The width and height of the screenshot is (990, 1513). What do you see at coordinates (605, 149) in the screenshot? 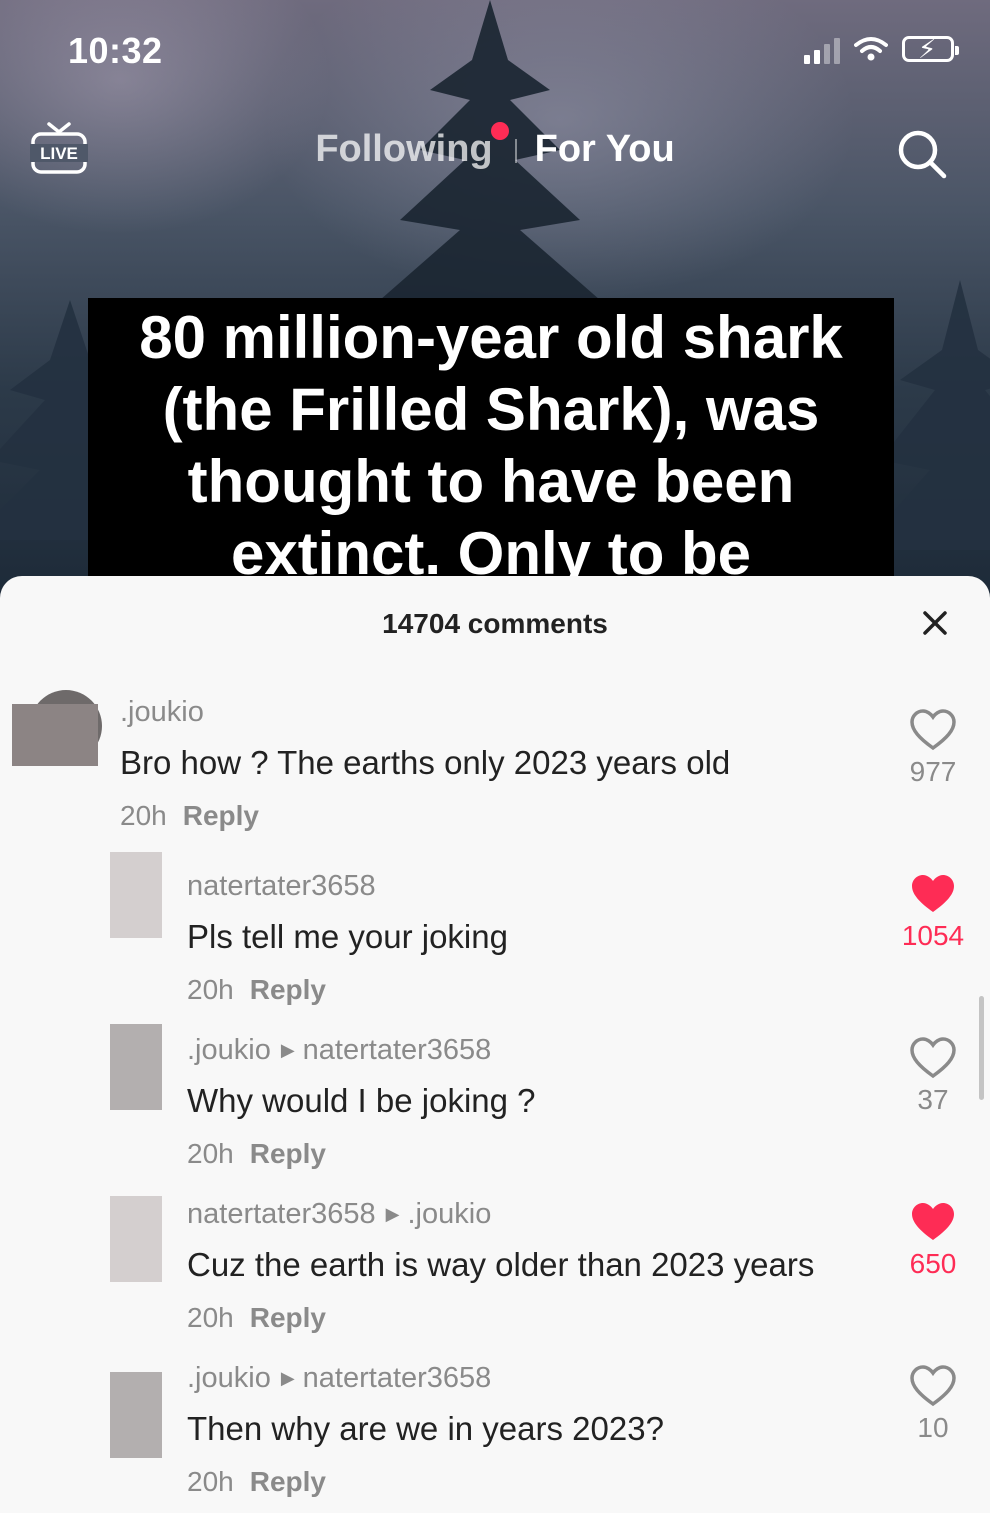
I see `tab-for-you: For You` at bounding box center [605, 149].